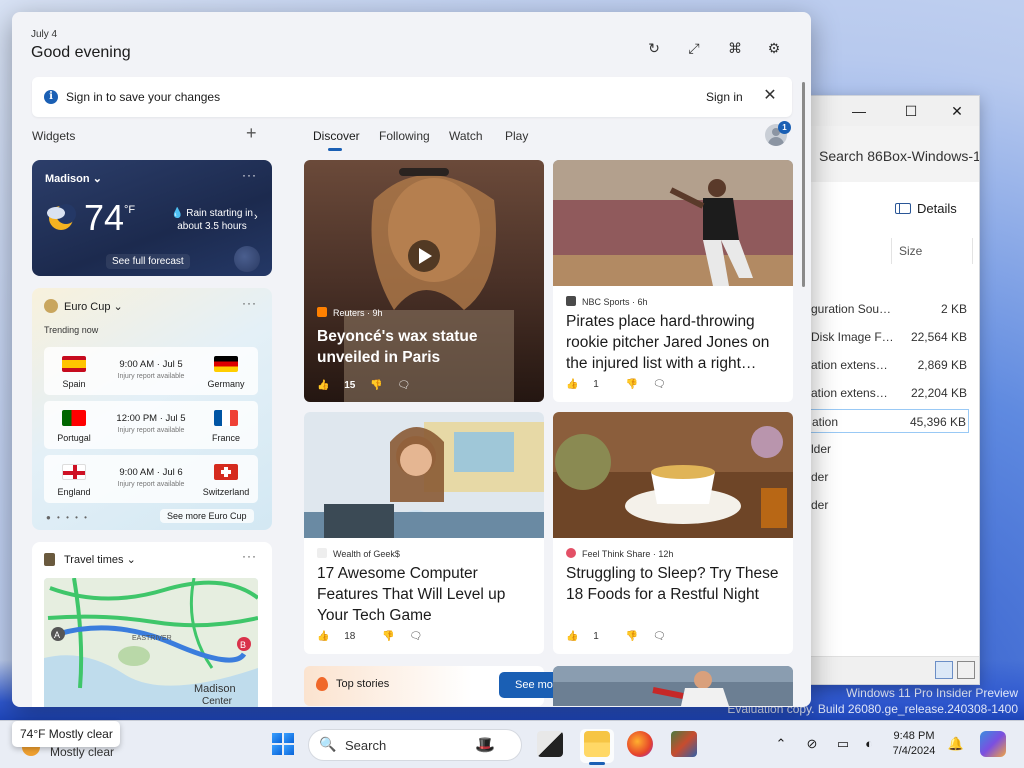 The width and height of the screenshot is (1024, 768). Describe the element at coordinates (207, 516) in the screenshot. I see `see-more-euro-cup-button: See more Euro Cup` at that location.